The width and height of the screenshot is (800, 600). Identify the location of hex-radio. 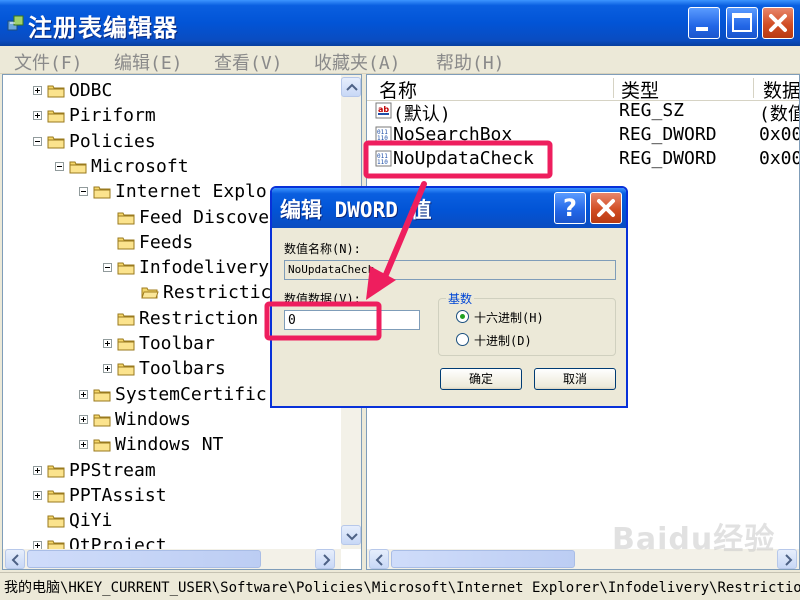
(462, 316).